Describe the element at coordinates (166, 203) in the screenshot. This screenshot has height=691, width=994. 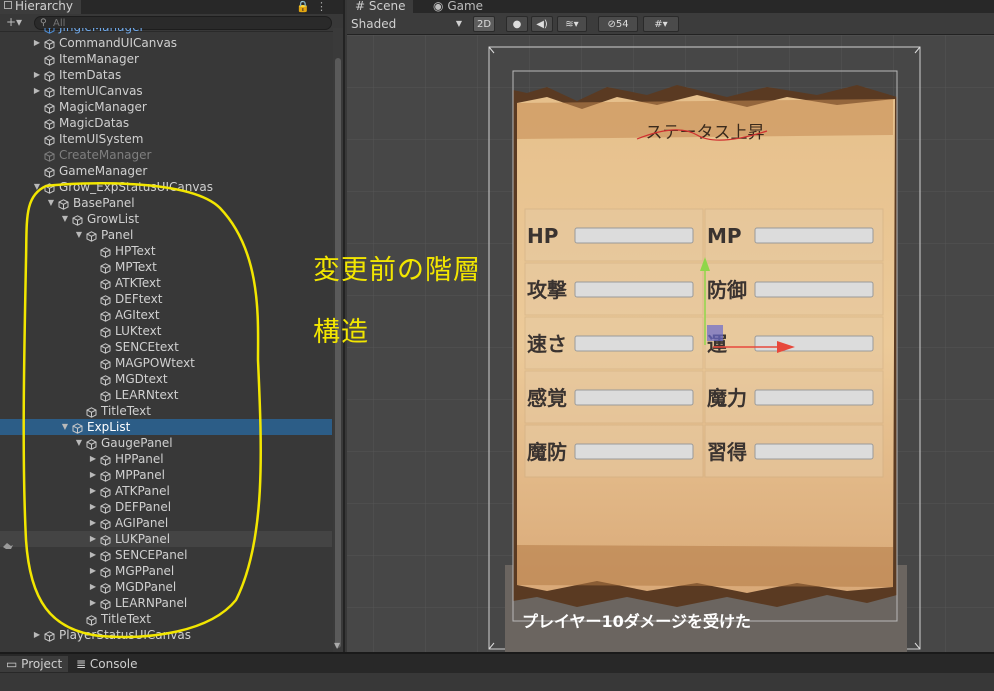
I see `hierarchy-item: ▼ BasePanel` at that location.